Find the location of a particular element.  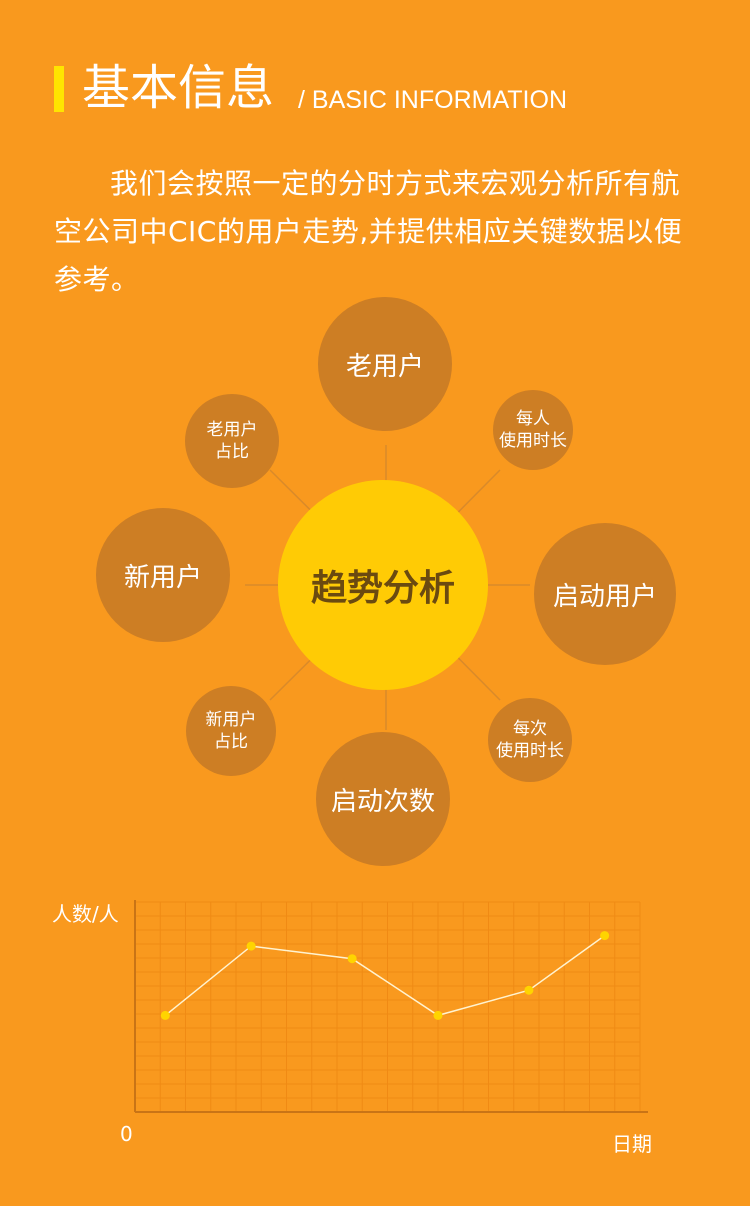

page-subtitle: / BASIC INFORMATION is located at coordinates (432, 100).